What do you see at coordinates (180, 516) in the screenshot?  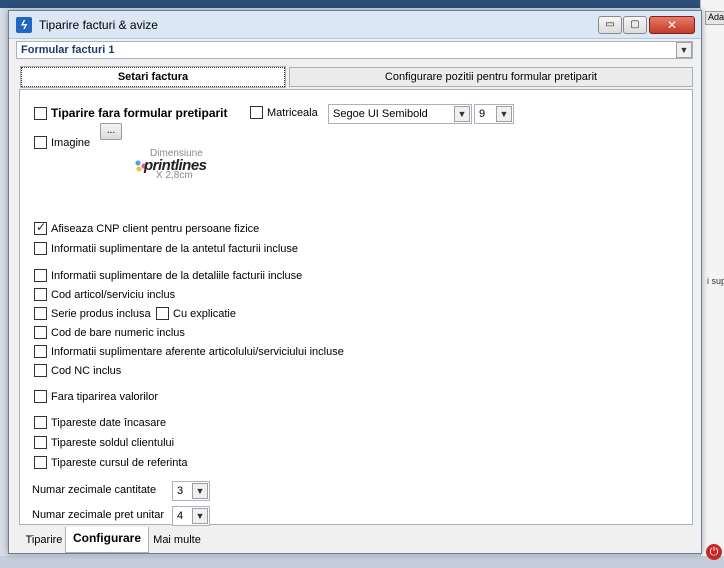 I see `zecimale-pret-value: 4` at bounding box center [180, 516].